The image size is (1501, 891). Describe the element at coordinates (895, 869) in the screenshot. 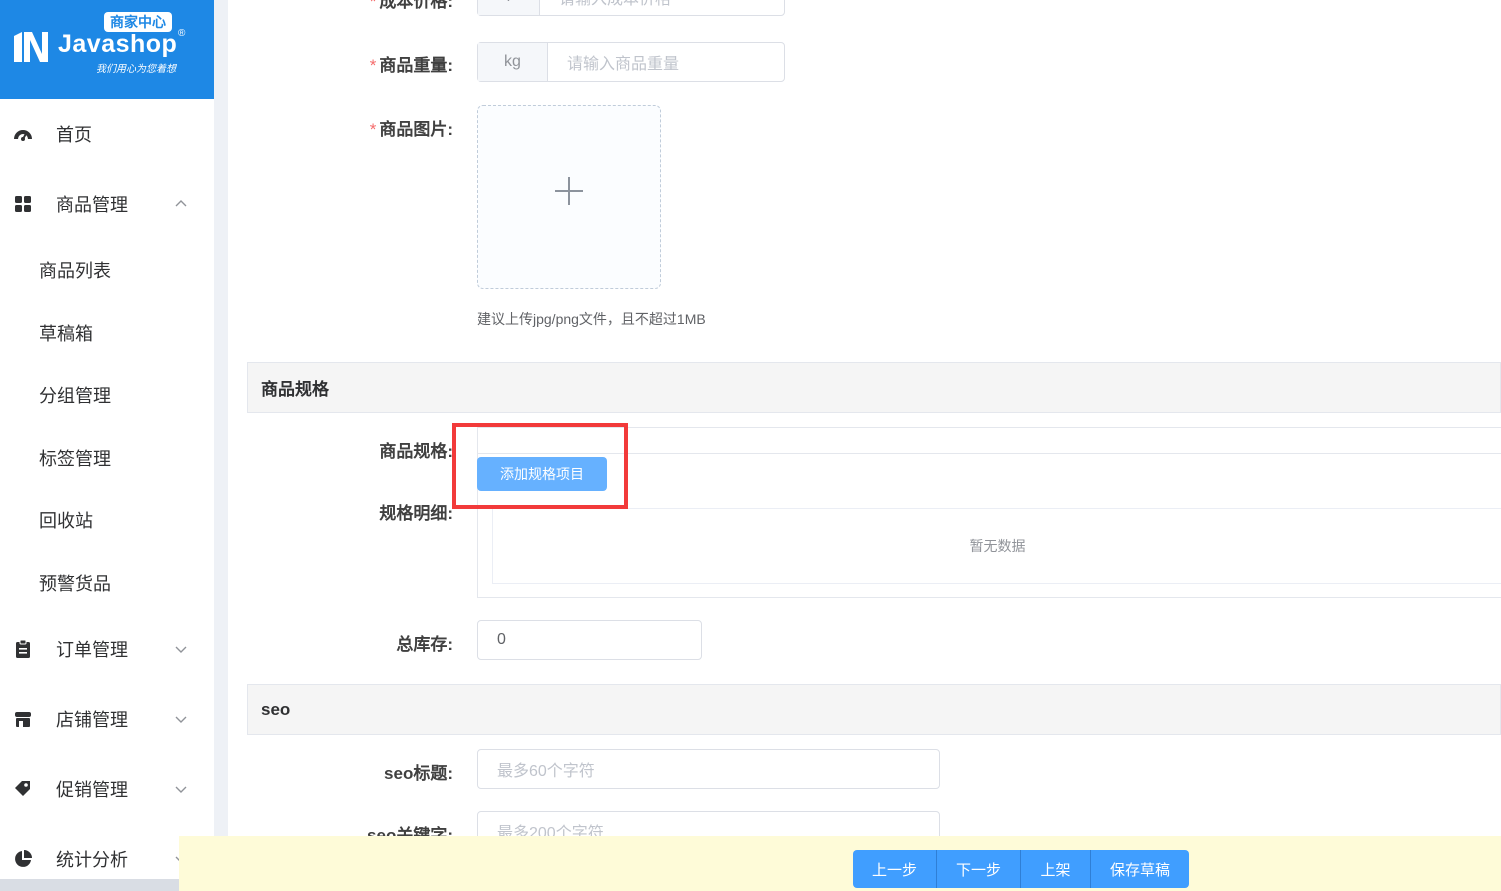

I see `prev-step-button: 上一步` at that location.